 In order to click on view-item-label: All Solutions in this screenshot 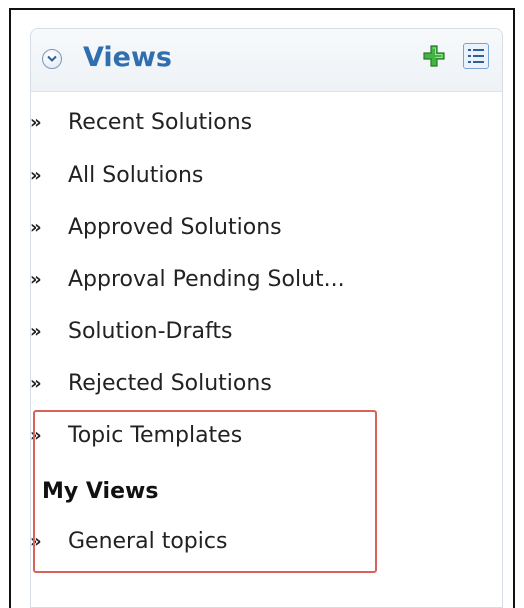, I will do `click(136, 175)`.